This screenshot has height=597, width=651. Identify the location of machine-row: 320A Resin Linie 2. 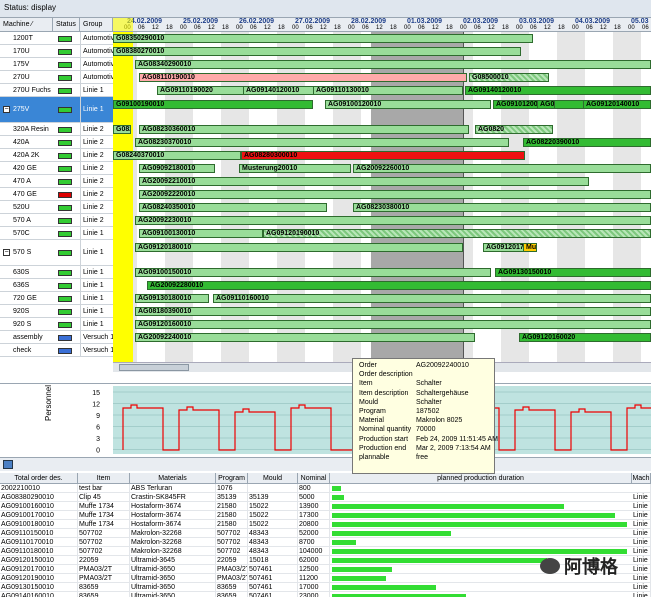
(56, 129).